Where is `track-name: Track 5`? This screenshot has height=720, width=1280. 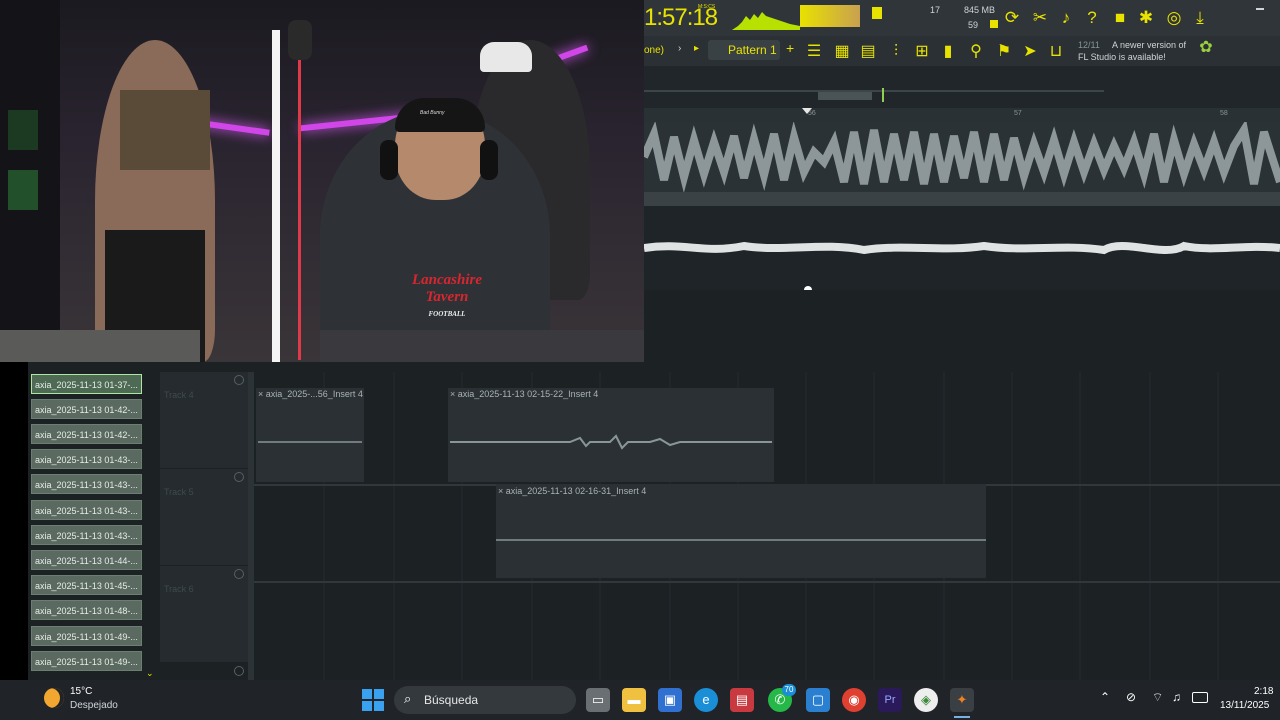 track-name: Track 5 is located at coordinates (179, 492).